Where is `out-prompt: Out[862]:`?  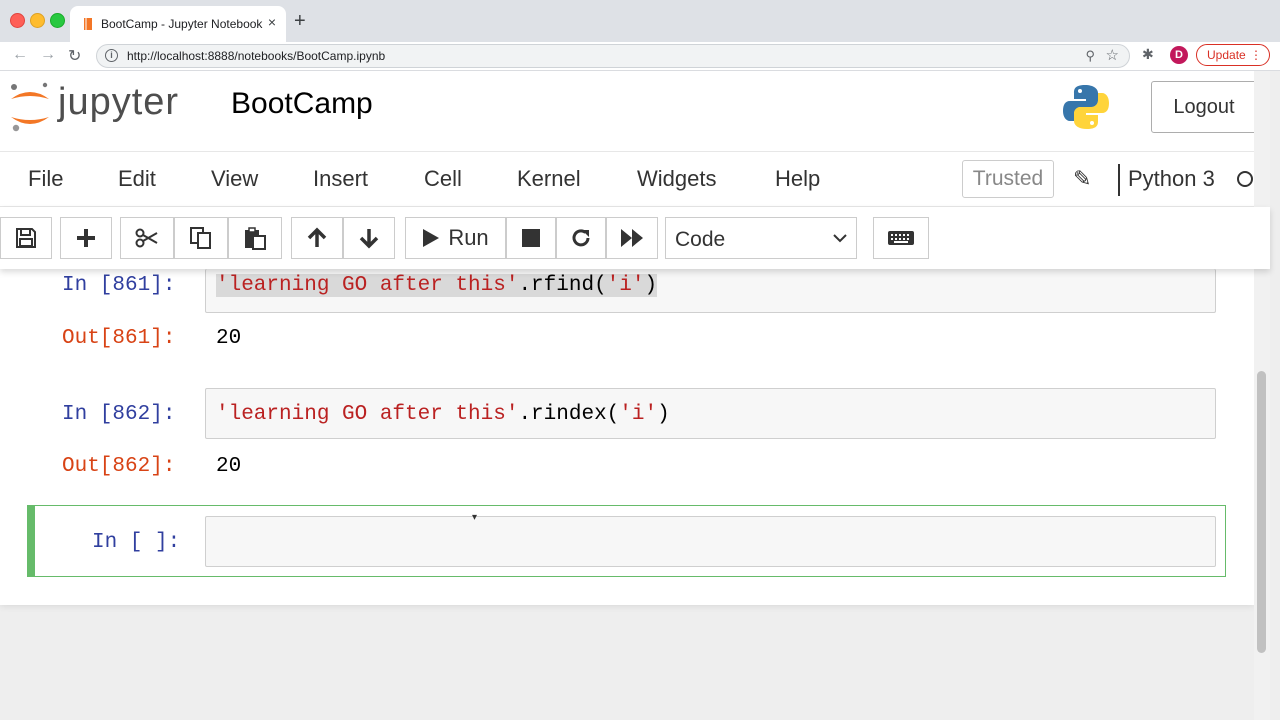 out-prompt: Out[862]: is located at coordinates (119, 466).